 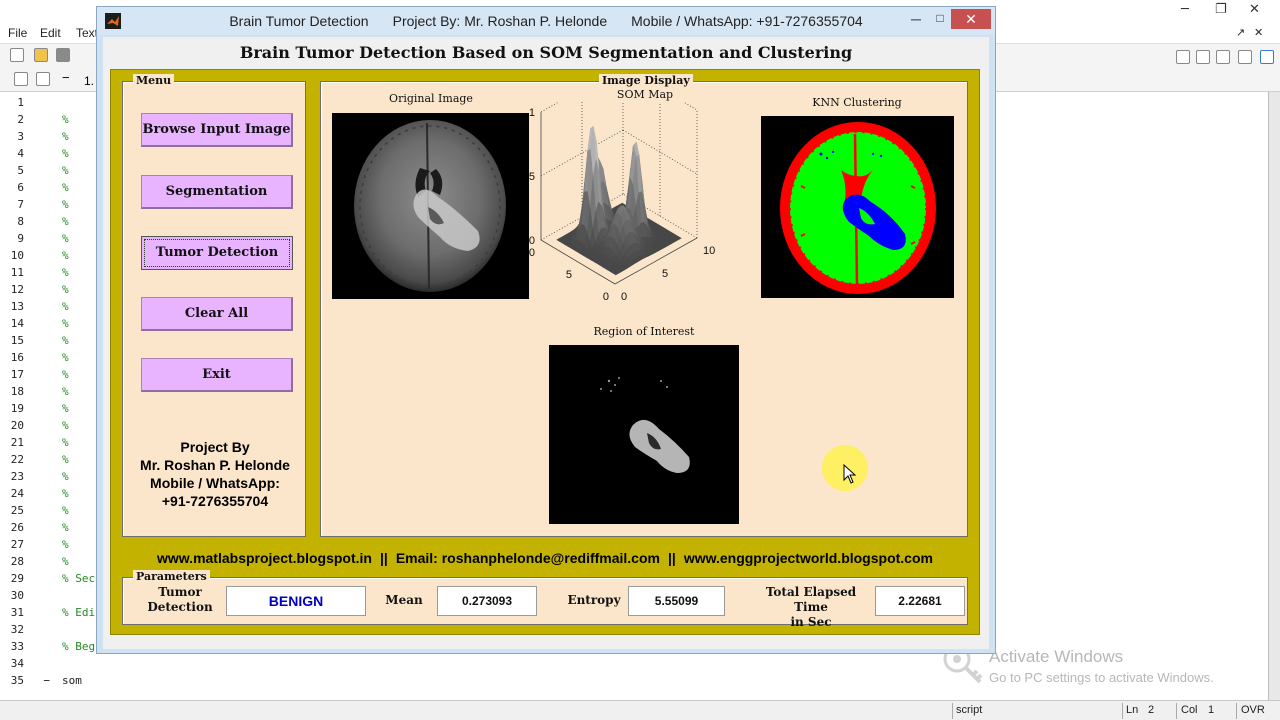 What do you see at coordinates (78, 646) in the screenshot?
I see `code-line: % Beg` at bounding box center [78, 646].